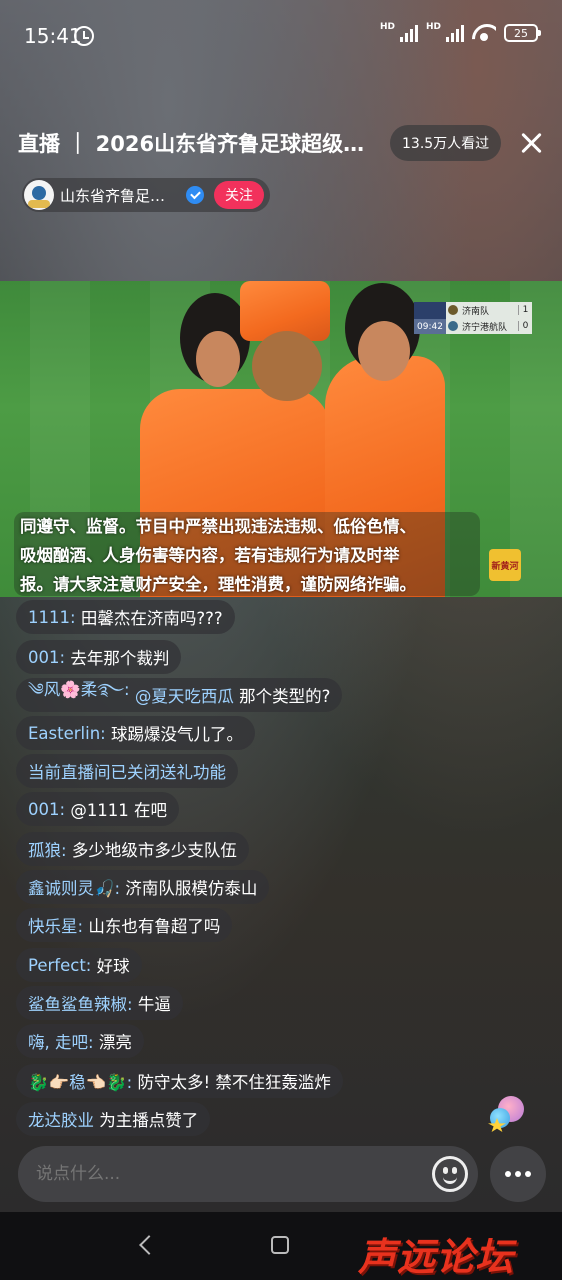  I want to click on avatar, so click(39, 195).